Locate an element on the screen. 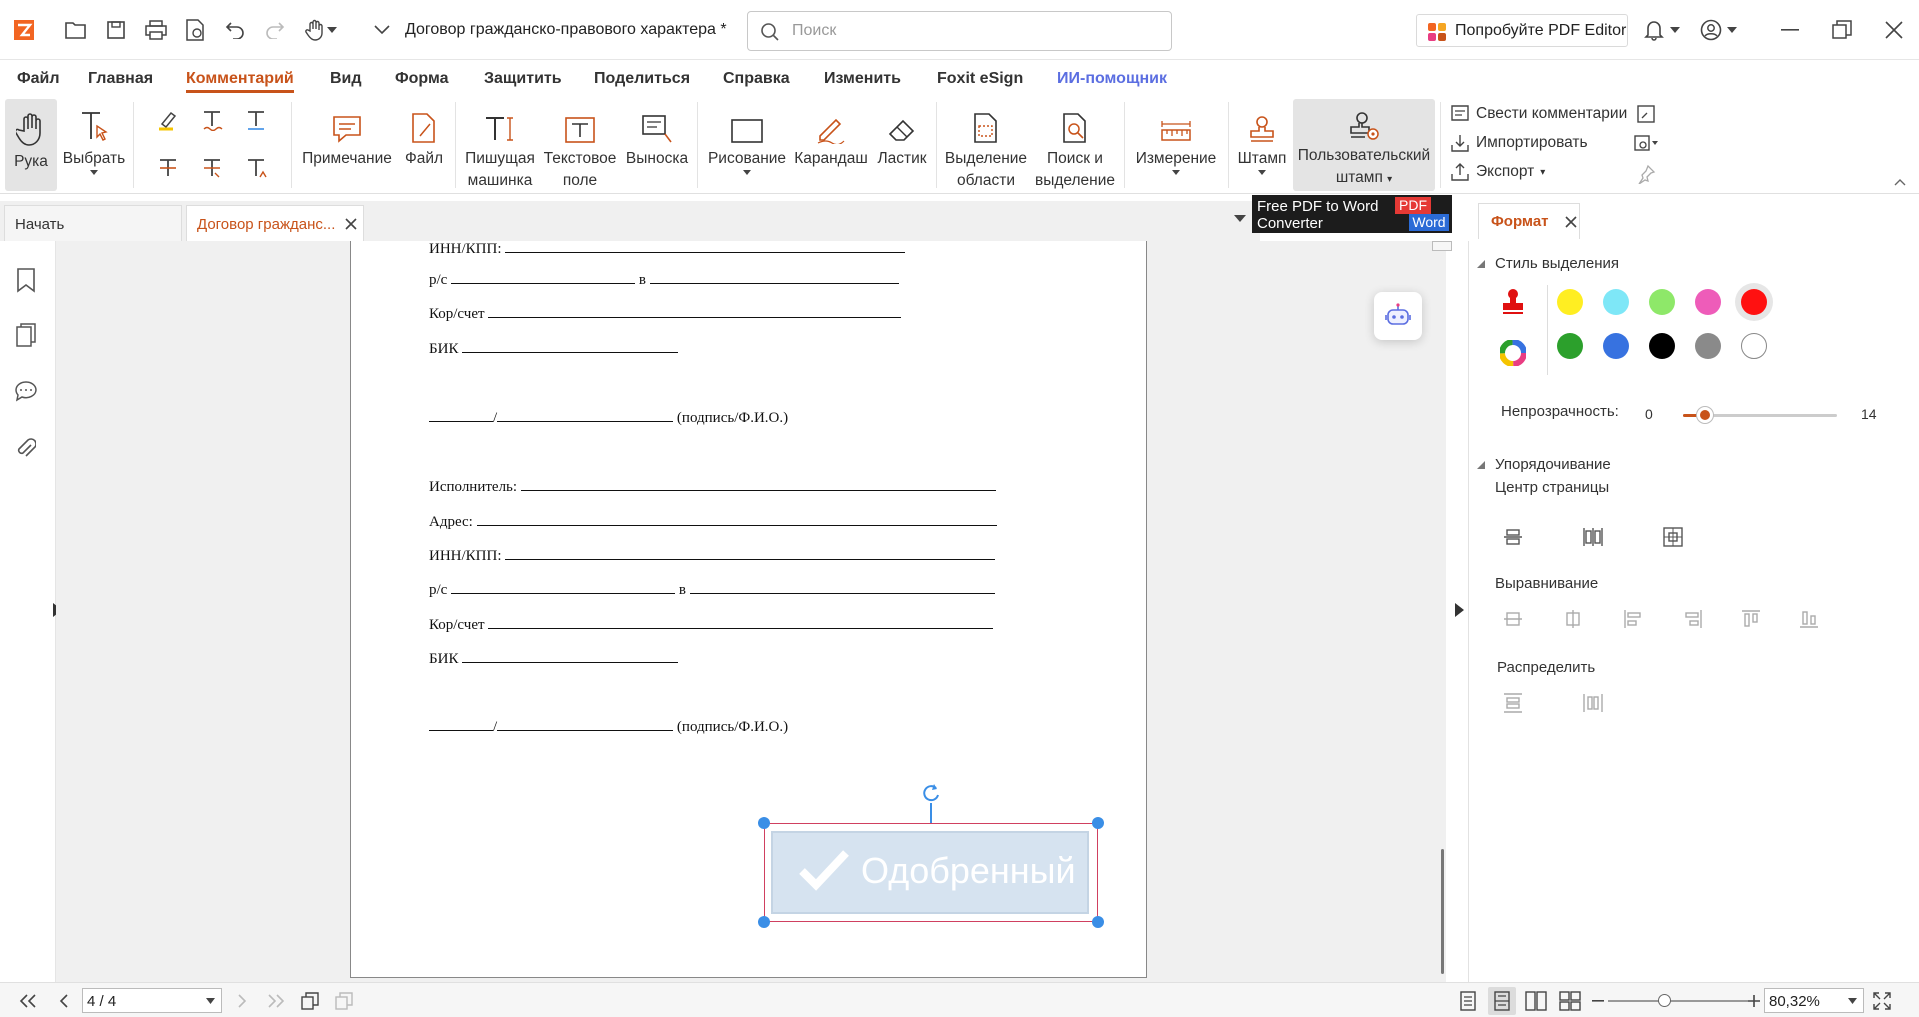 This screenshot has height=1017, width=1919. menu-home: Главная is located at coordinates (120, 79).